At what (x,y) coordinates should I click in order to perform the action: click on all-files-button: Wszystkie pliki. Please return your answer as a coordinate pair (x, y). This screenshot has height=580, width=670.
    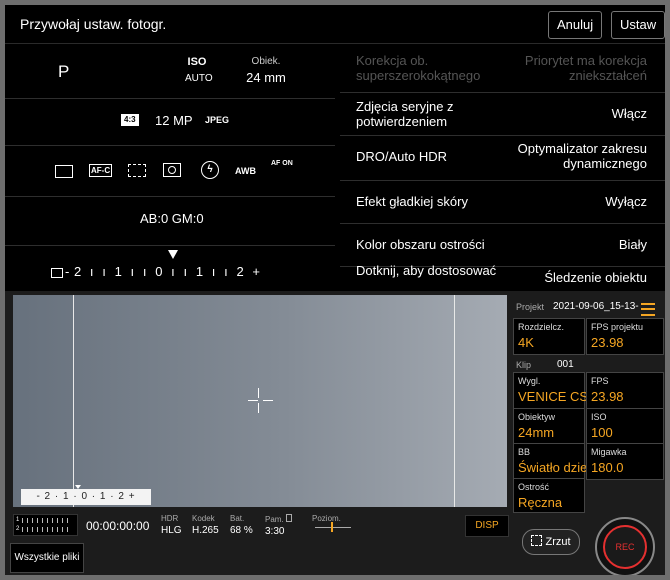
    Looking at the image, I should click on (47, 558).